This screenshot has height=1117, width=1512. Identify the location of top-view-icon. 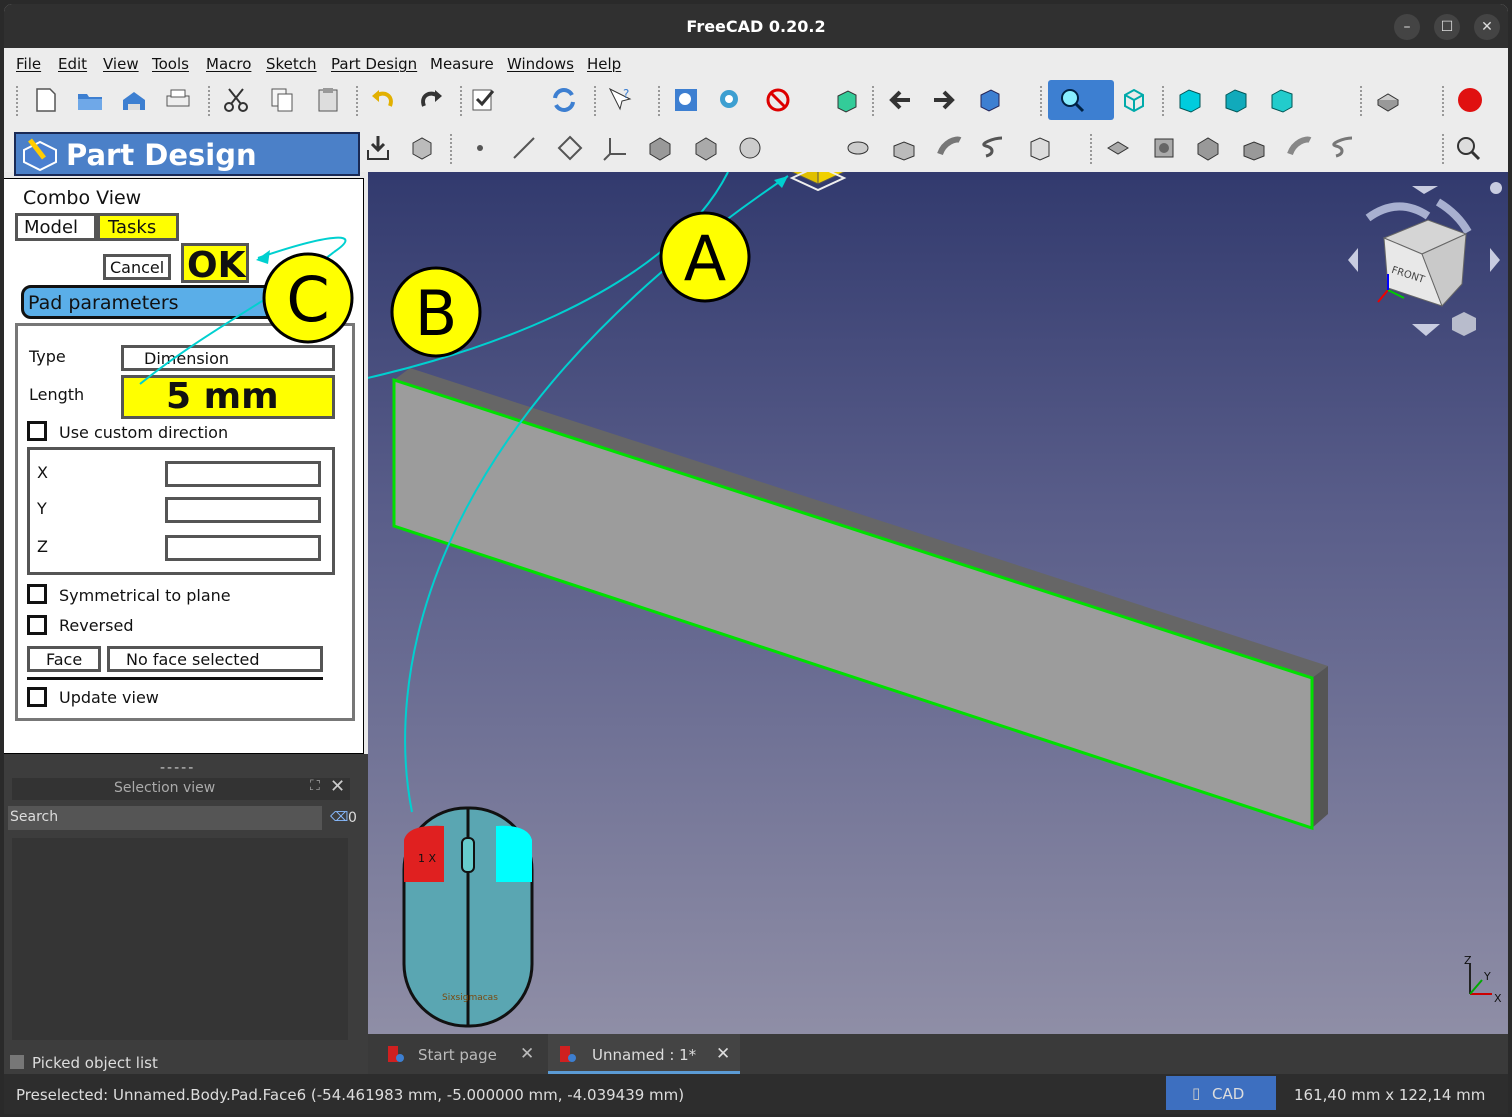
(1236, 100).